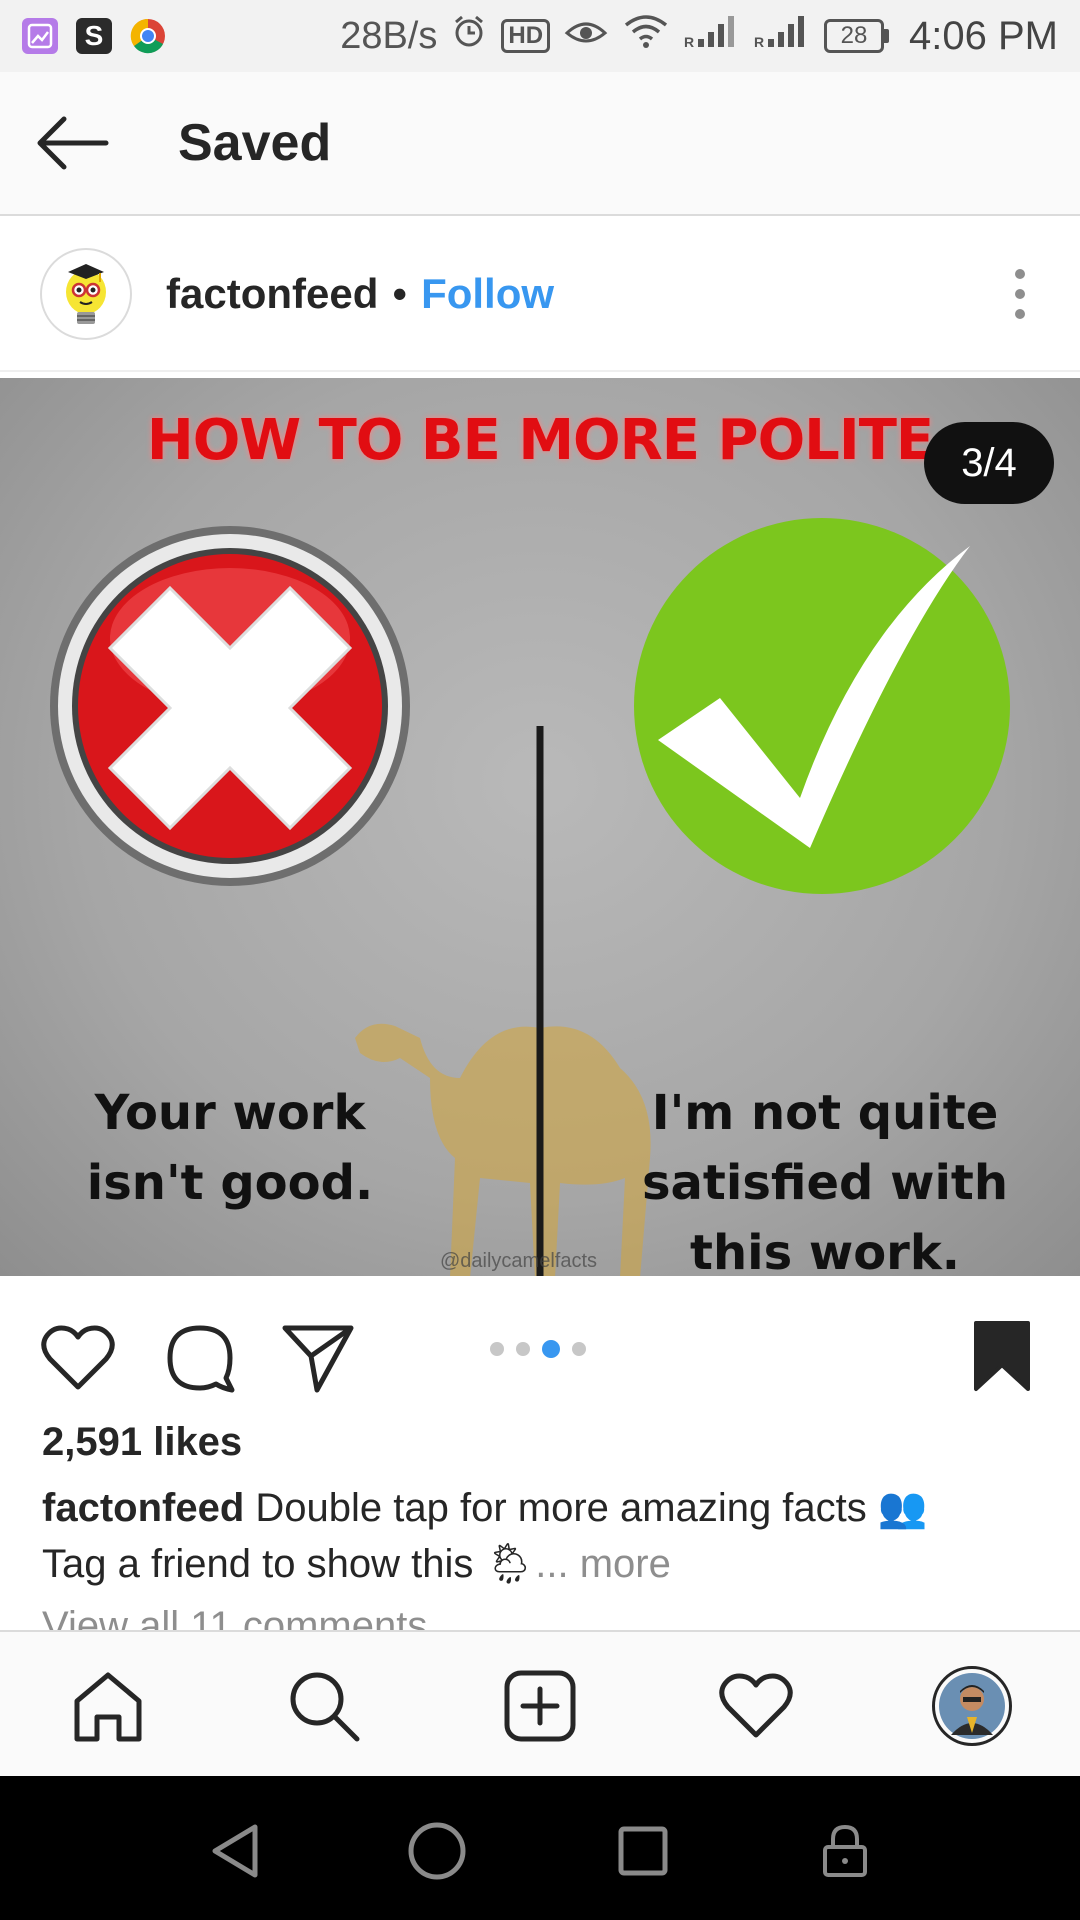 This screenshot has width=1080, height=1920. What do you see at coordinates (258, 1564) in the screenshot?
I see `caption-text-2: Tag a friend to show this` at bounding box center [258, 1564].